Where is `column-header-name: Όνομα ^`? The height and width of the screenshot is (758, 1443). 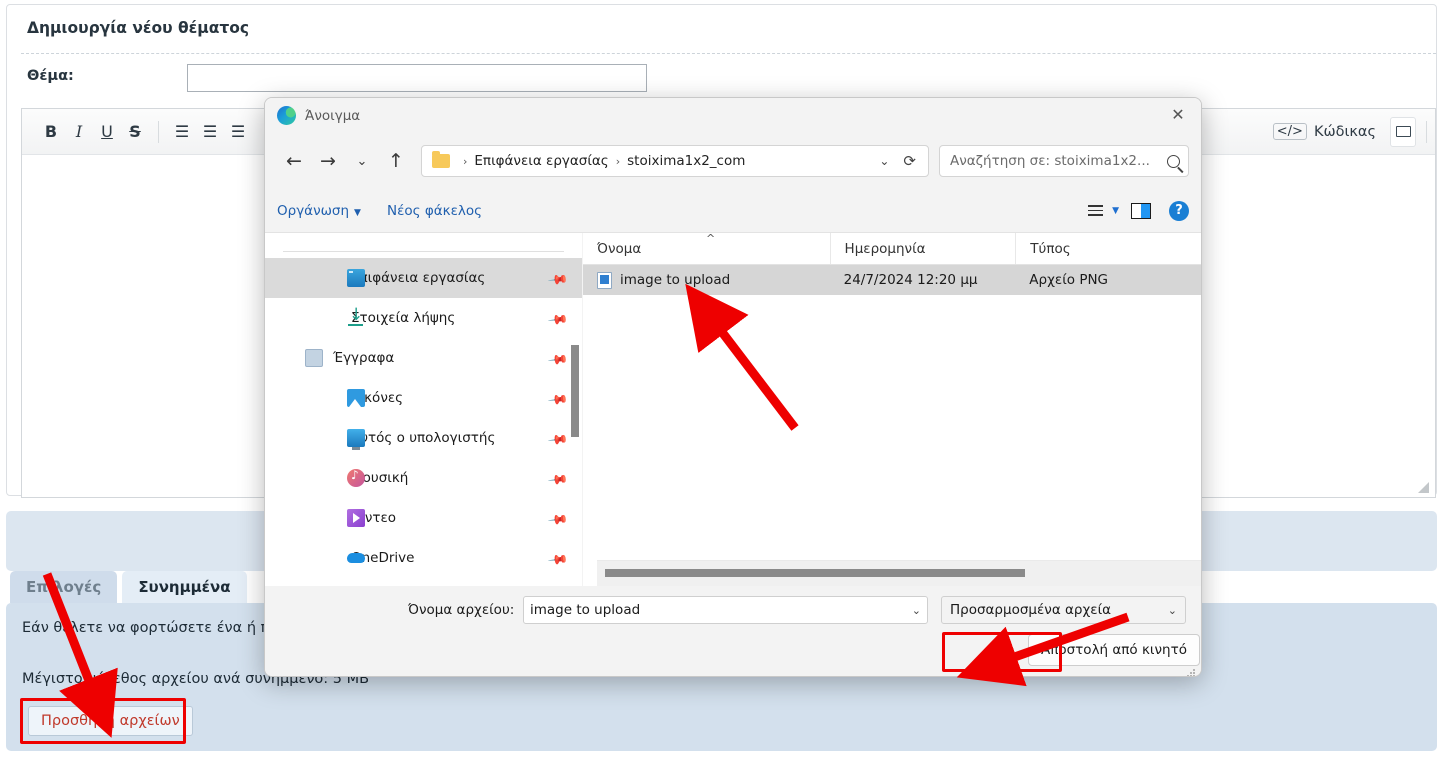 column-header-name: Όνομα ^ is located at coordinates (706, 248).